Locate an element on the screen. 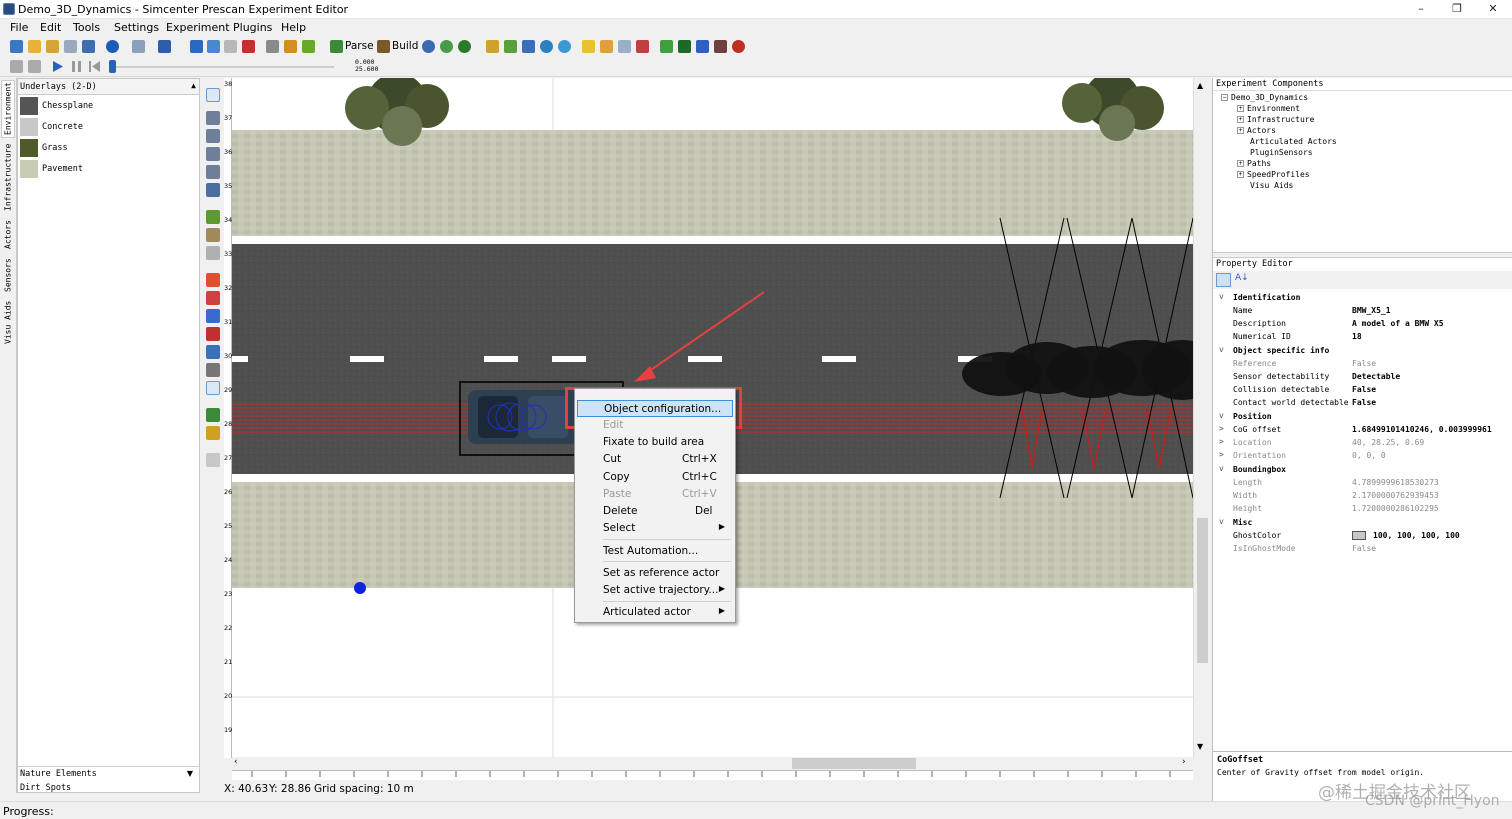 The image size is (1512, 819). minimize-button: – is located at coordinates (1421, 9).